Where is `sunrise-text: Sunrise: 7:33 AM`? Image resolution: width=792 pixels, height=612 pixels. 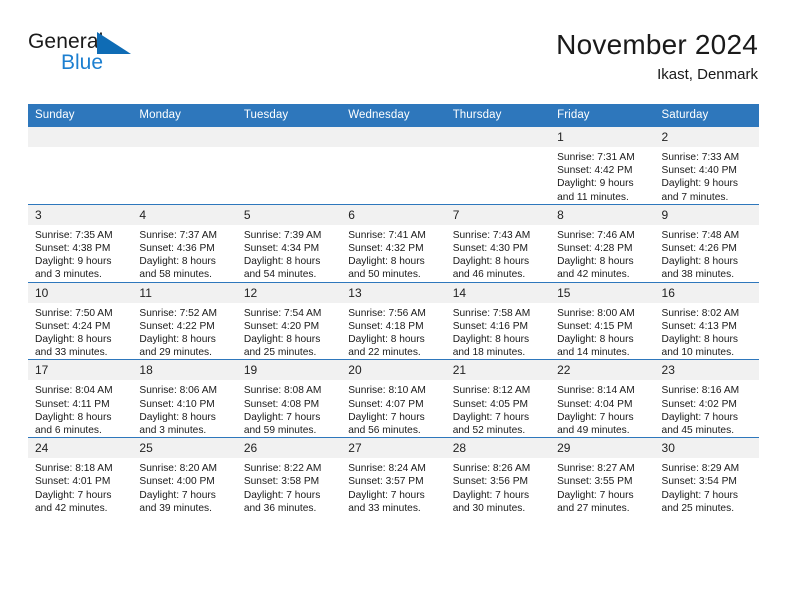 sunrise-text: Sunrise: 7:33 AM is located at coordinates (700, 157).